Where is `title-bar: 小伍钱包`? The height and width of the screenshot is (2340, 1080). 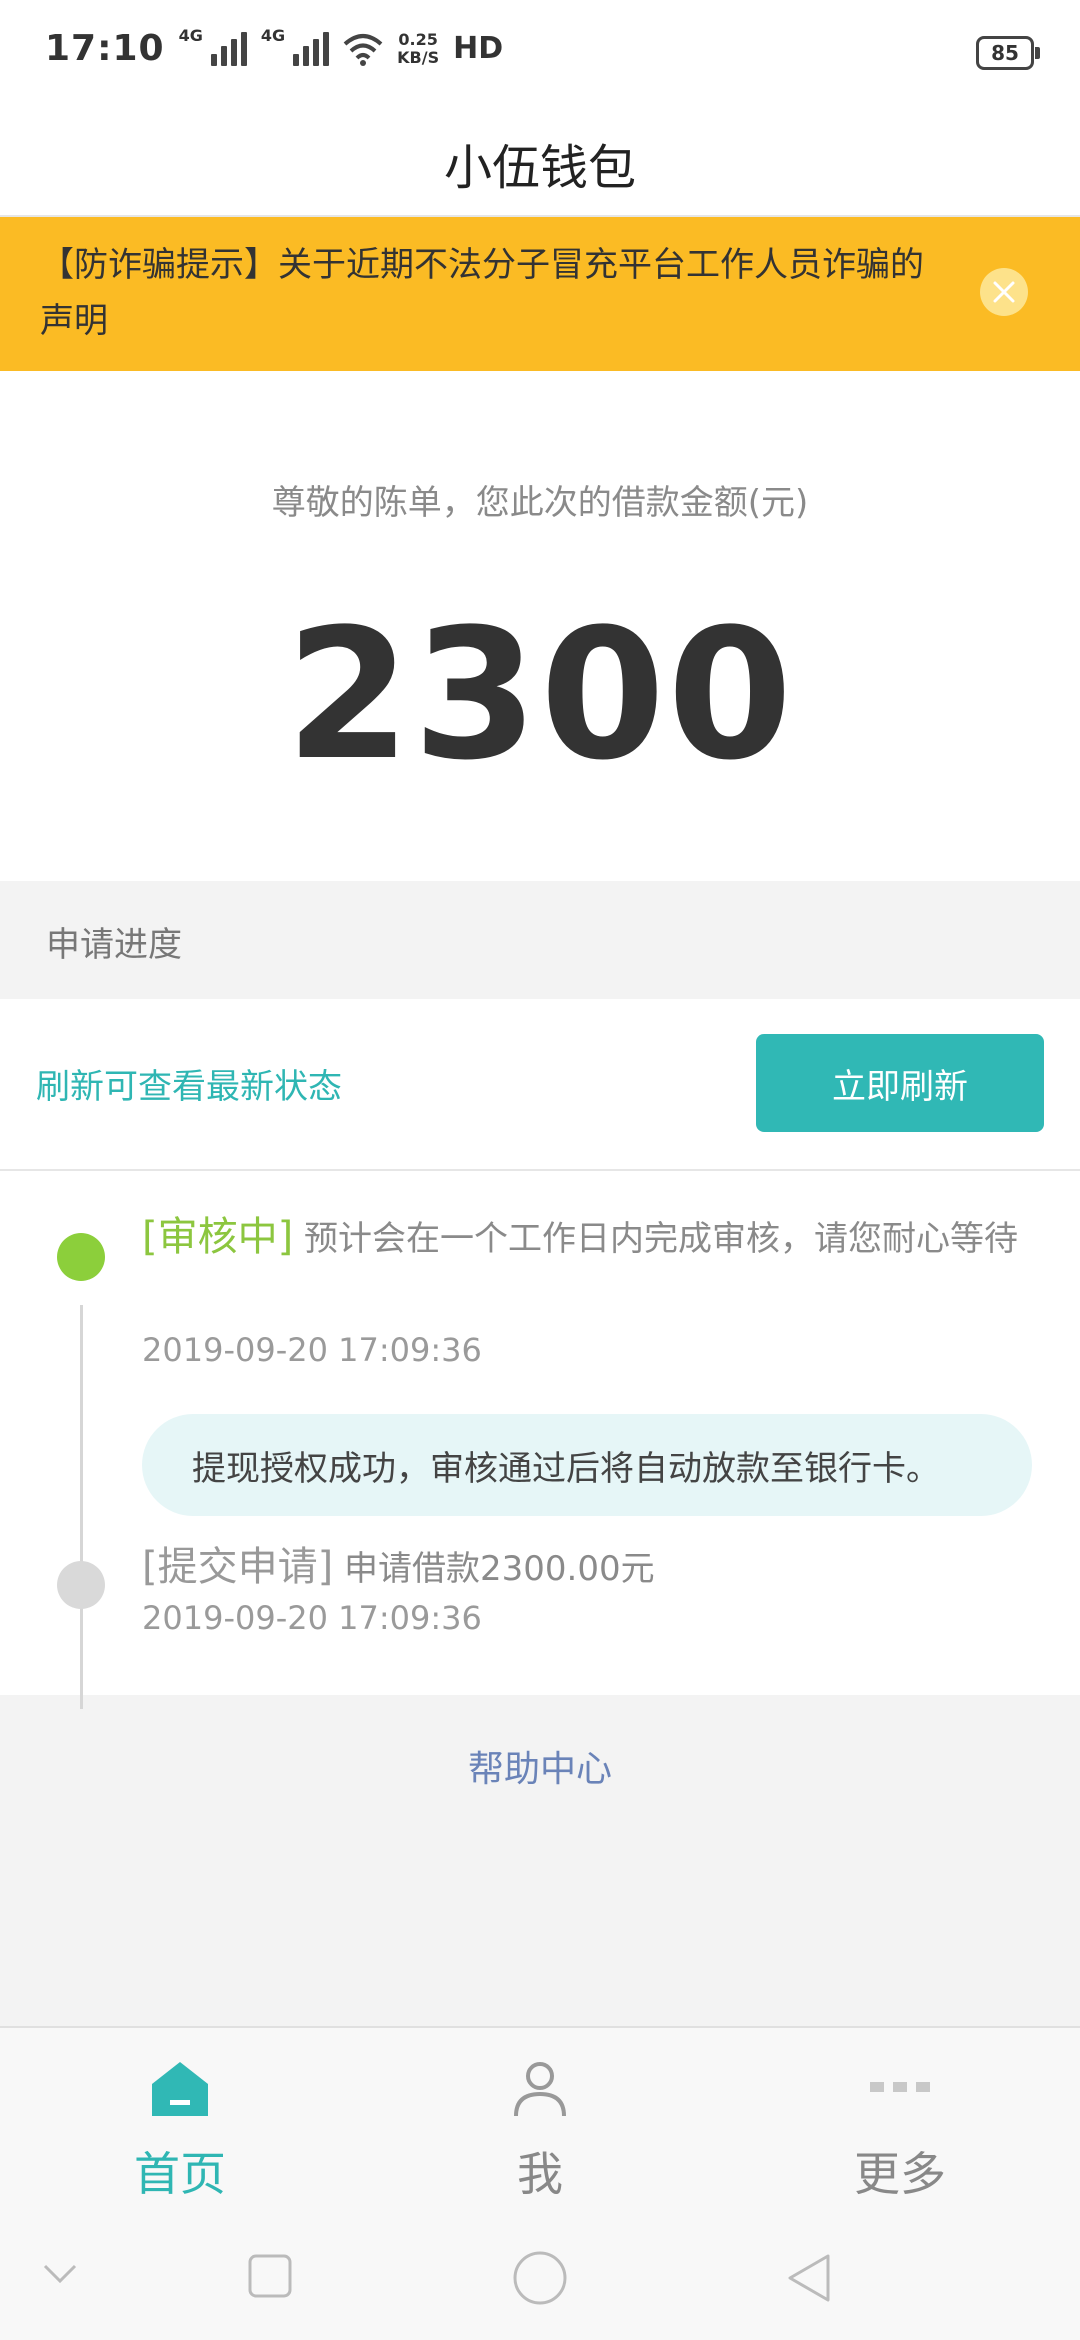 title-bar: 小伍钱包 is located at coordinates (540, 163).